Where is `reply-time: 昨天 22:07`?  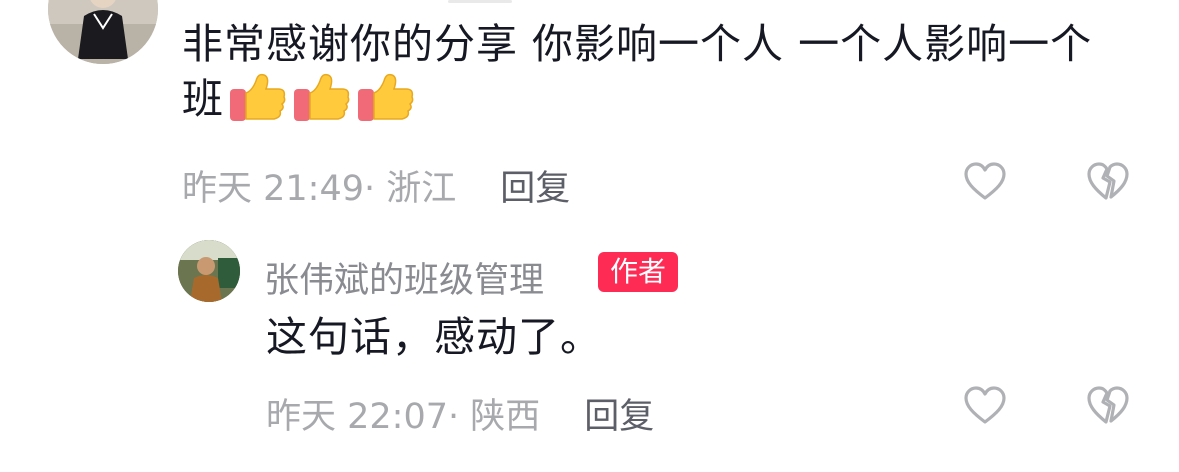
reply-time: 昨天 22:07 is located at coordinates (357, 417).